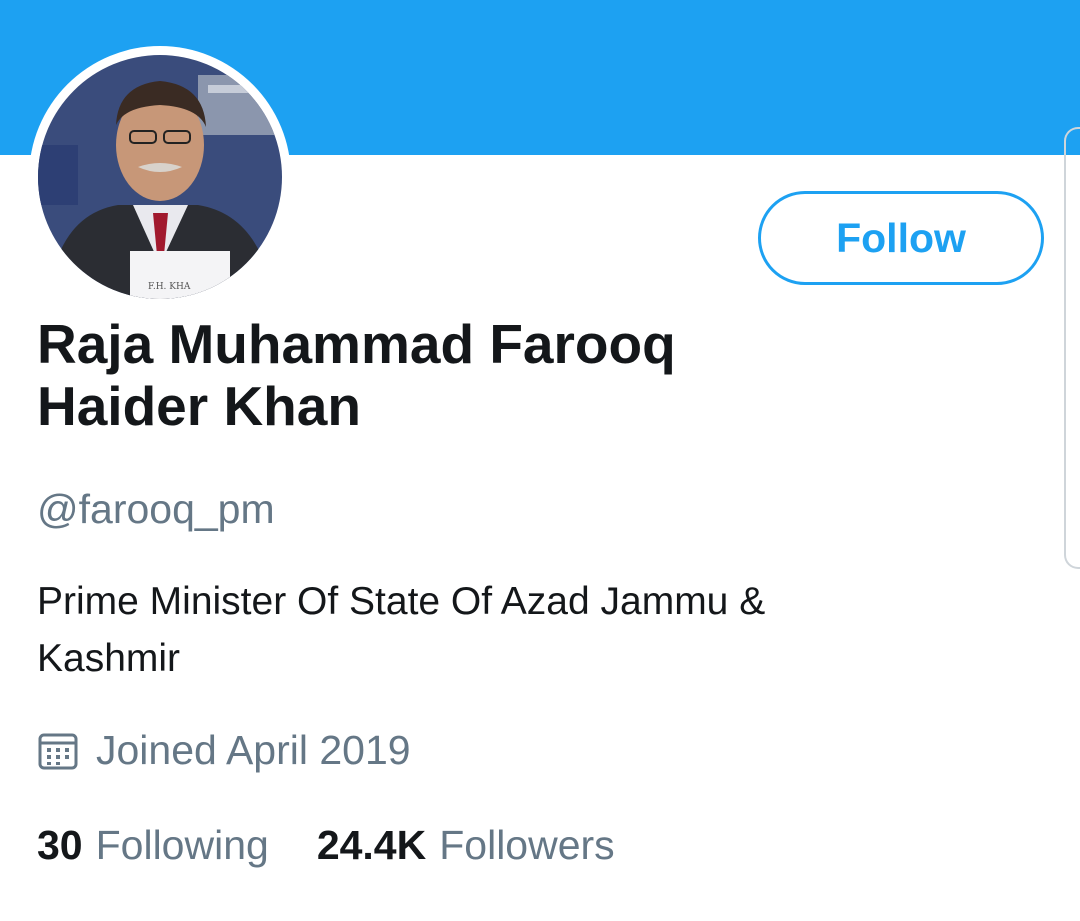  Describe the element at coordinates (182, 845) in the screenshot. I see `following-label: Following` at that location.